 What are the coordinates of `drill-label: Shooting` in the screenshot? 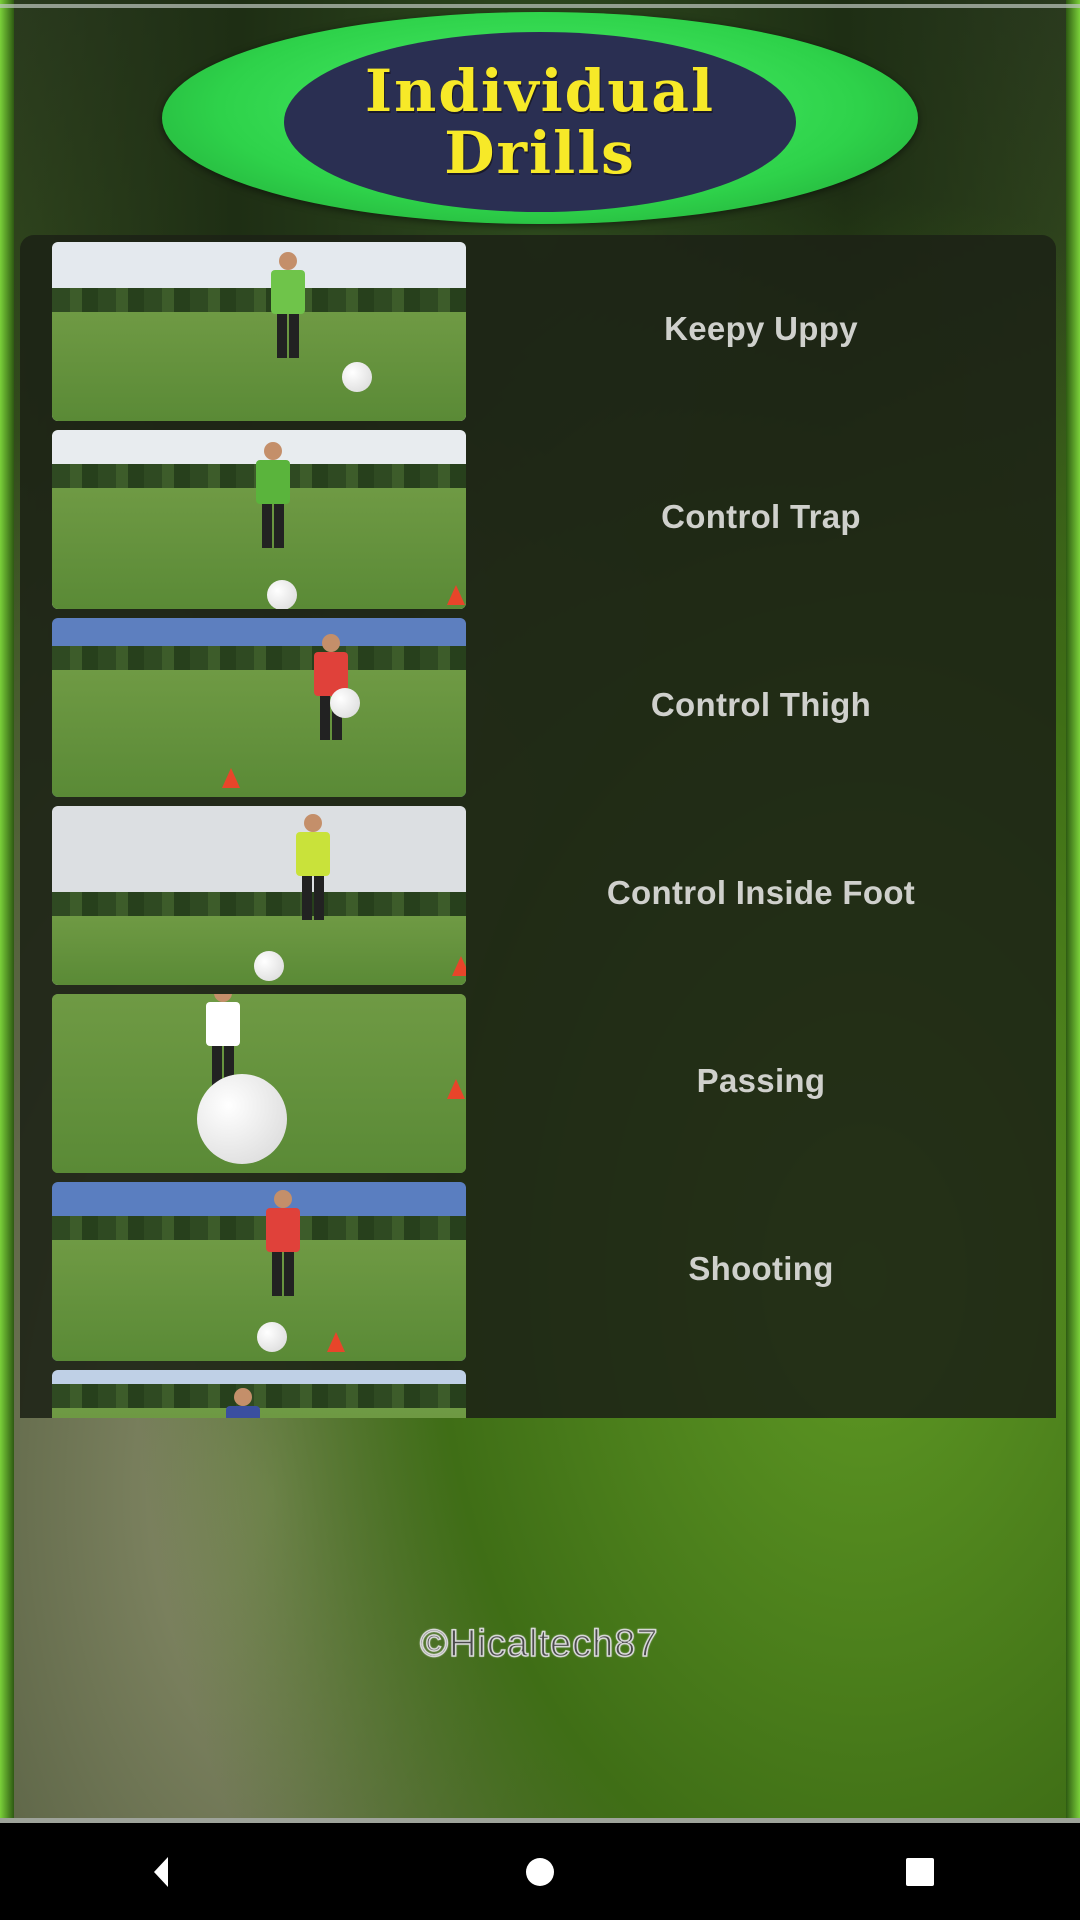 It's located at (761, 1269).